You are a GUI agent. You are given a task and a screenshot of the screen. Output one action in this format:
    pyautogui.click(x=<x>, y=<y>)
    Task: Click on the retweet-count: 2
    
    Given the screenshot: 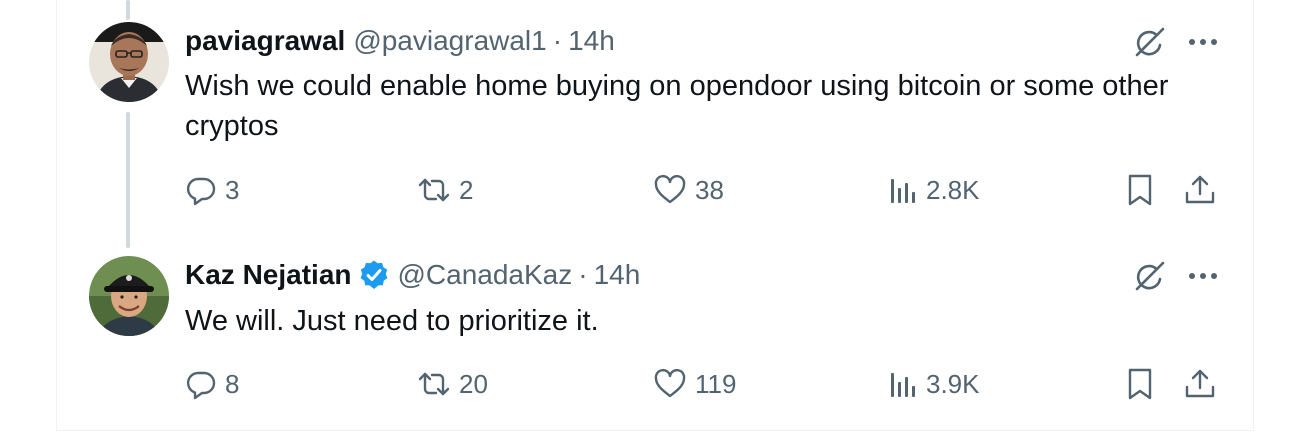 What is the action you would take?
    pyautogui.click(x=466, y=189)
    